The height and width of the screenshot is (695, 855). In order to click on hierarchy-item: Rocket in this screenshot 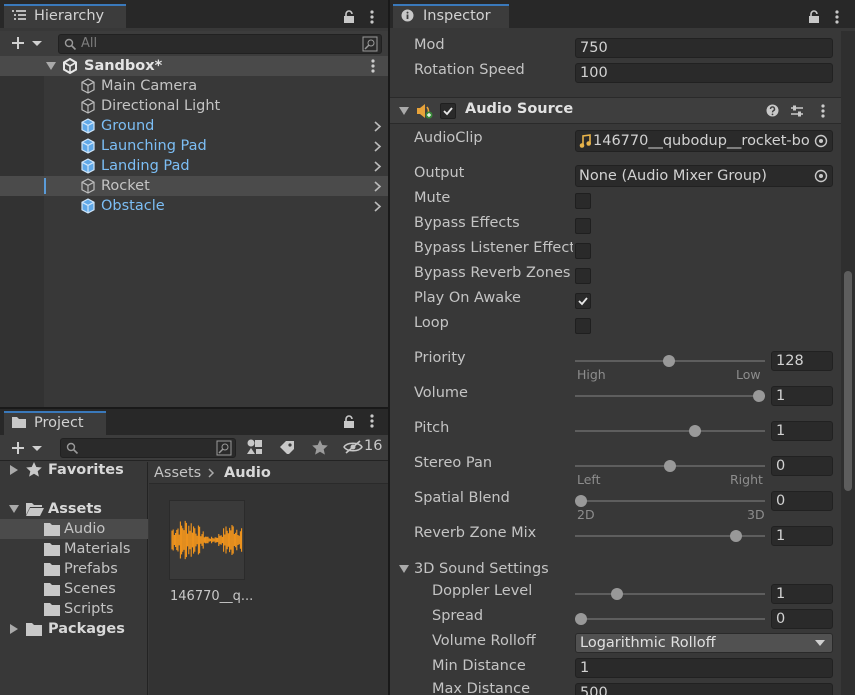, I will do `click(194, 186)`.